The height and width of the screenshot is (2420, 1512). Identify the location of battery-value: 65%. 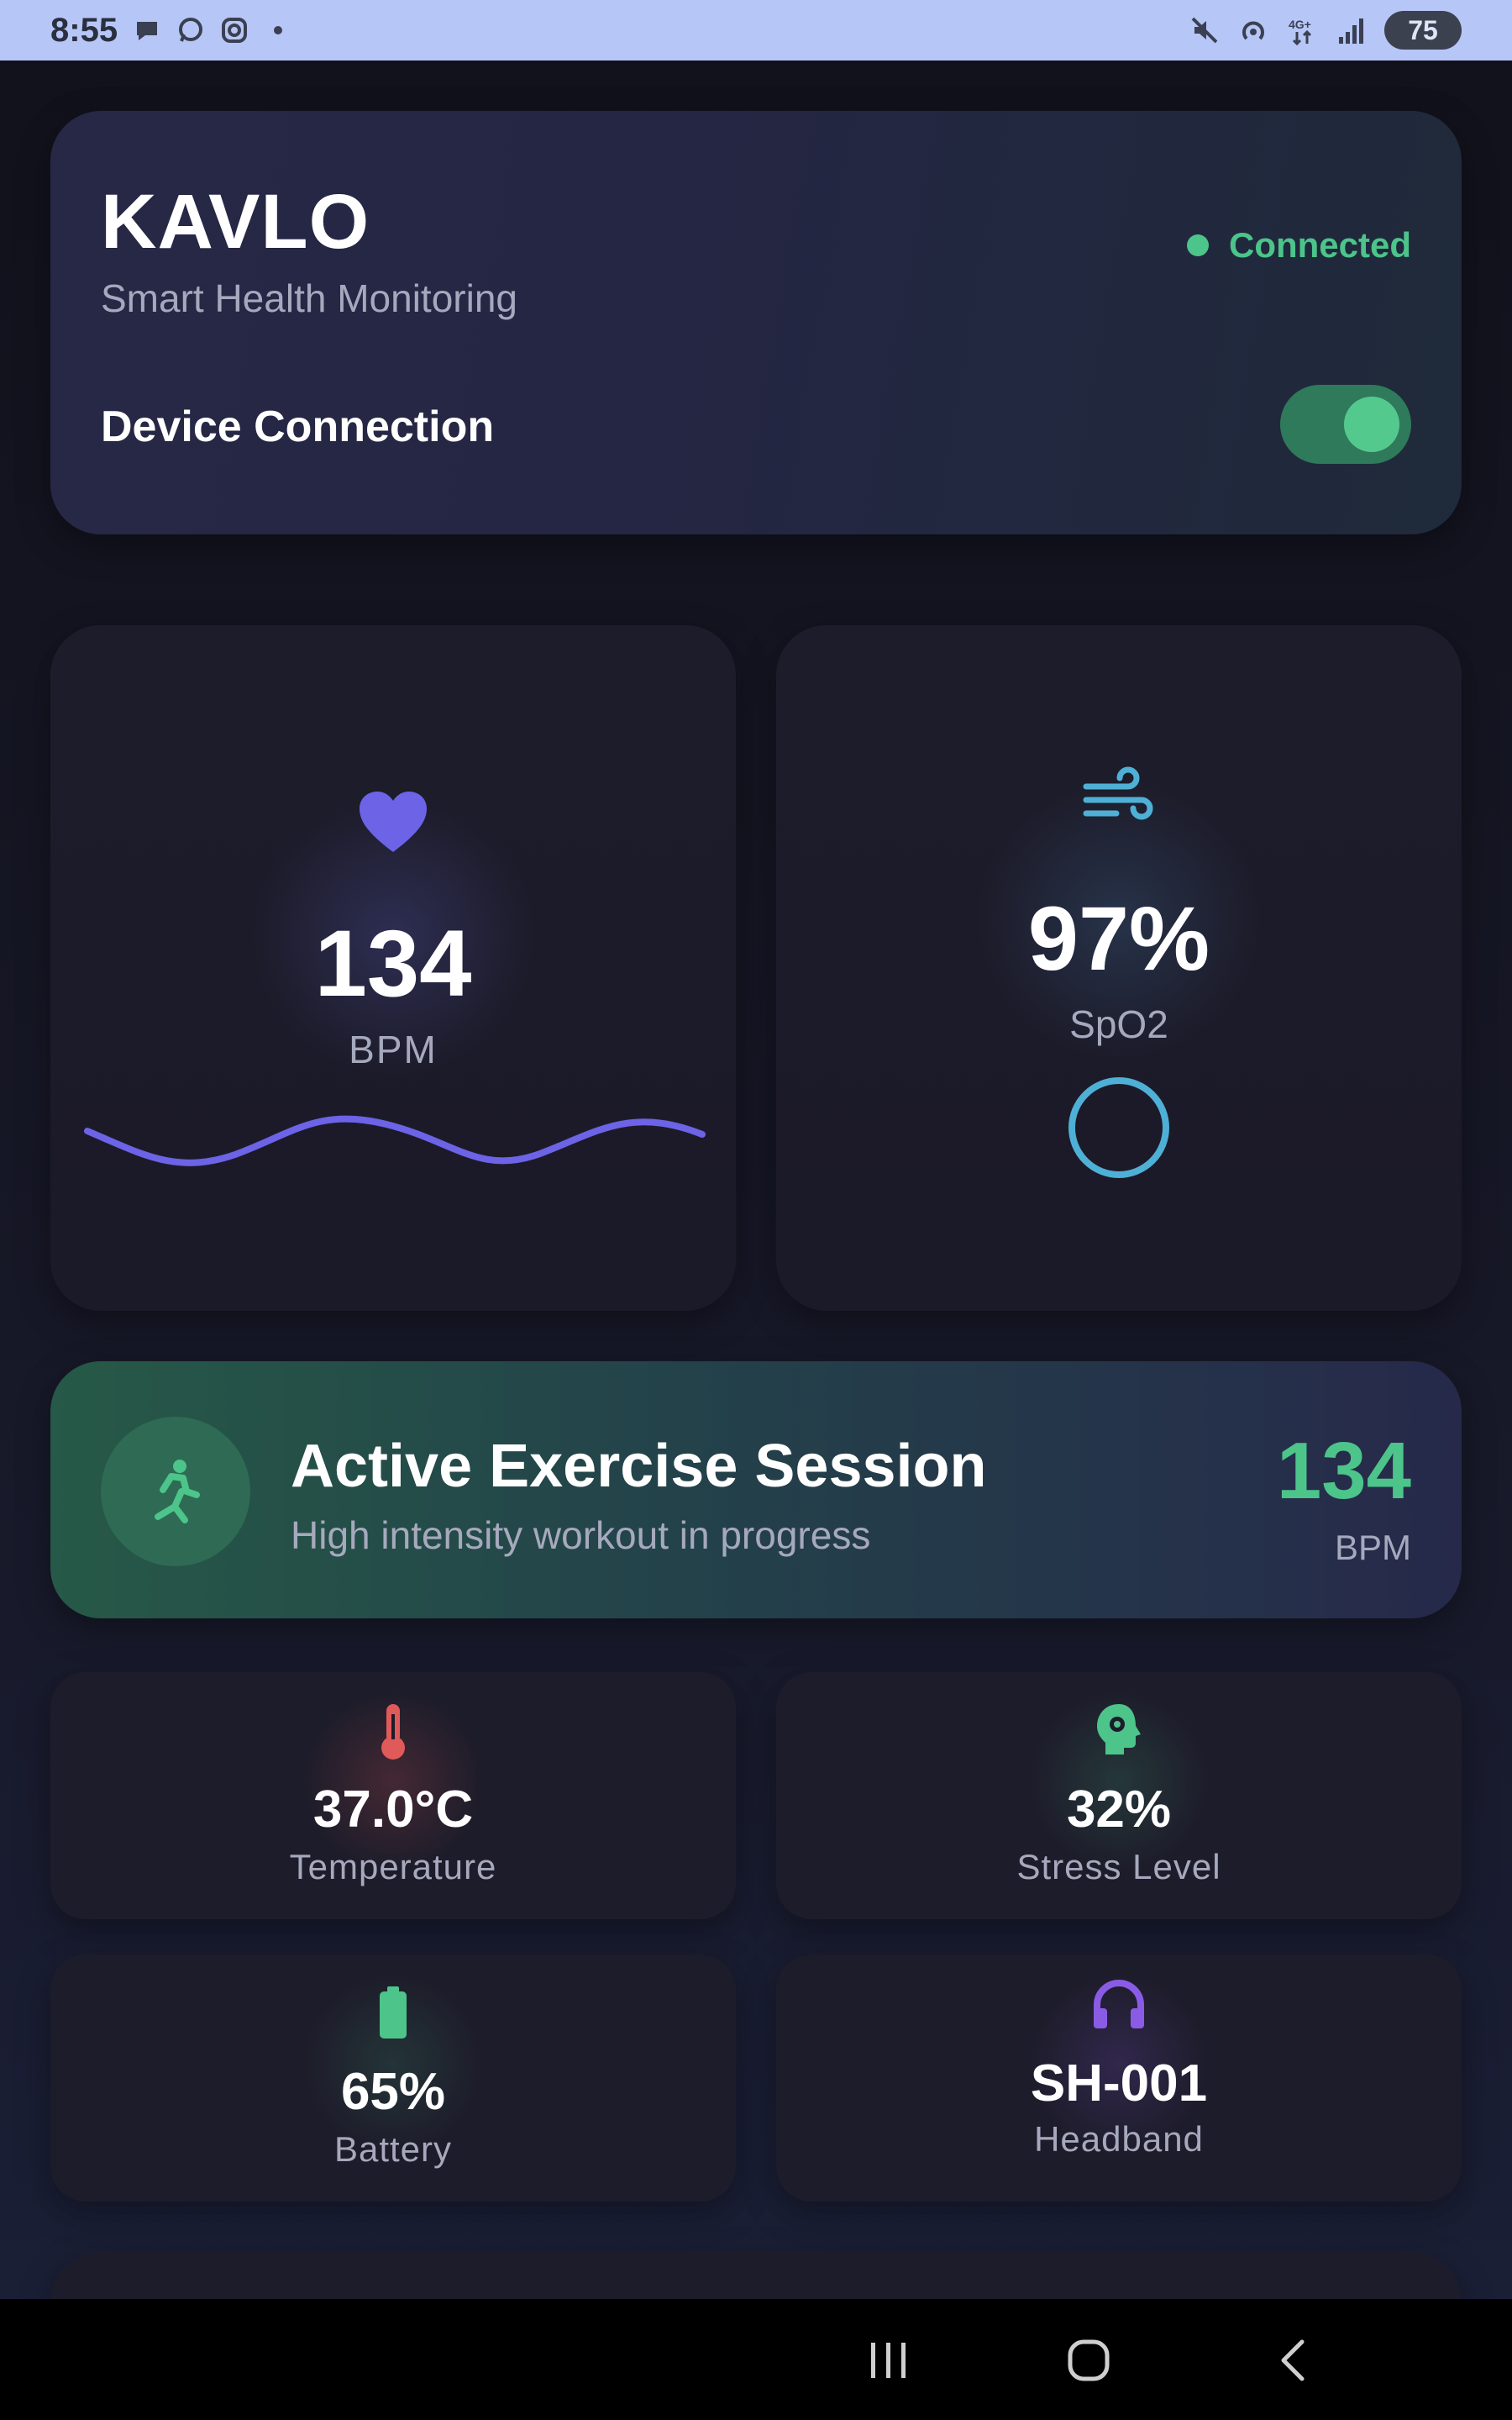
(393, 2092).